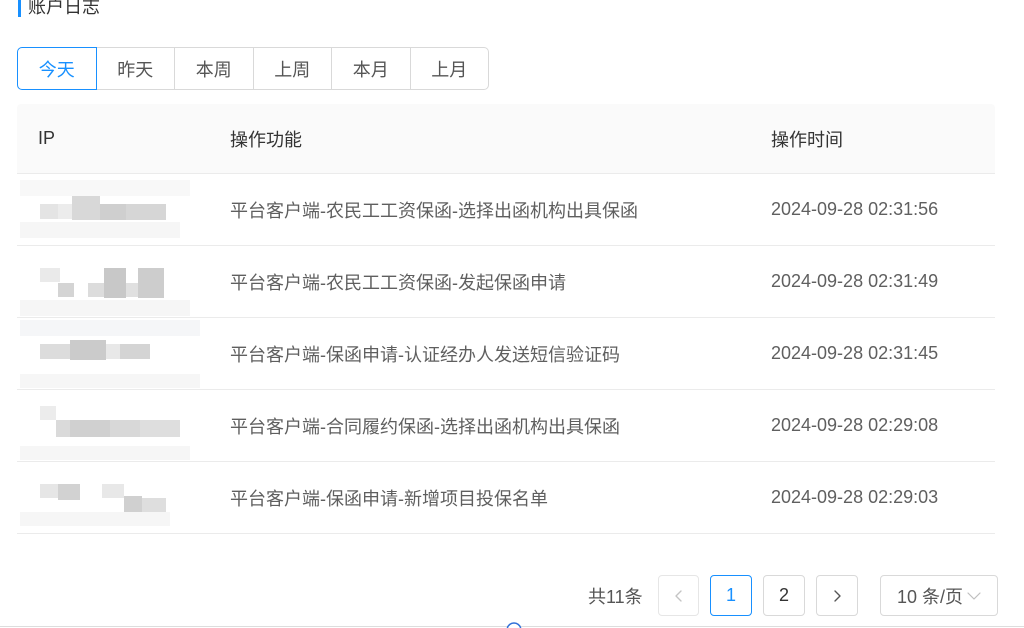 The width and height of the screenshot is (1024, 628). Describe the element at coordinates (434, 210) in the screenshot. I see `function-cell: 平台客户端-农民工工资保函-选择出函机构出具保函` at that location.